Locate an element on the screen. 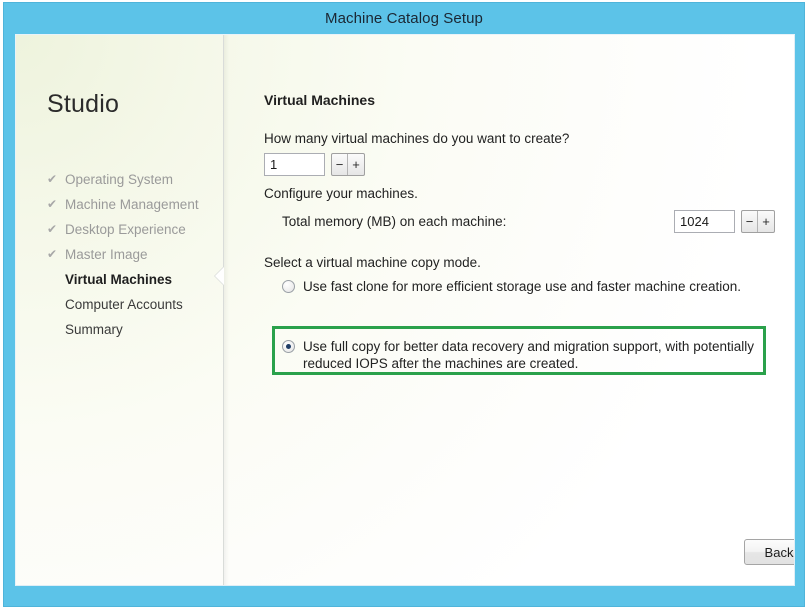  sidebar-divider-shadow is located at coordinates (228, 310).